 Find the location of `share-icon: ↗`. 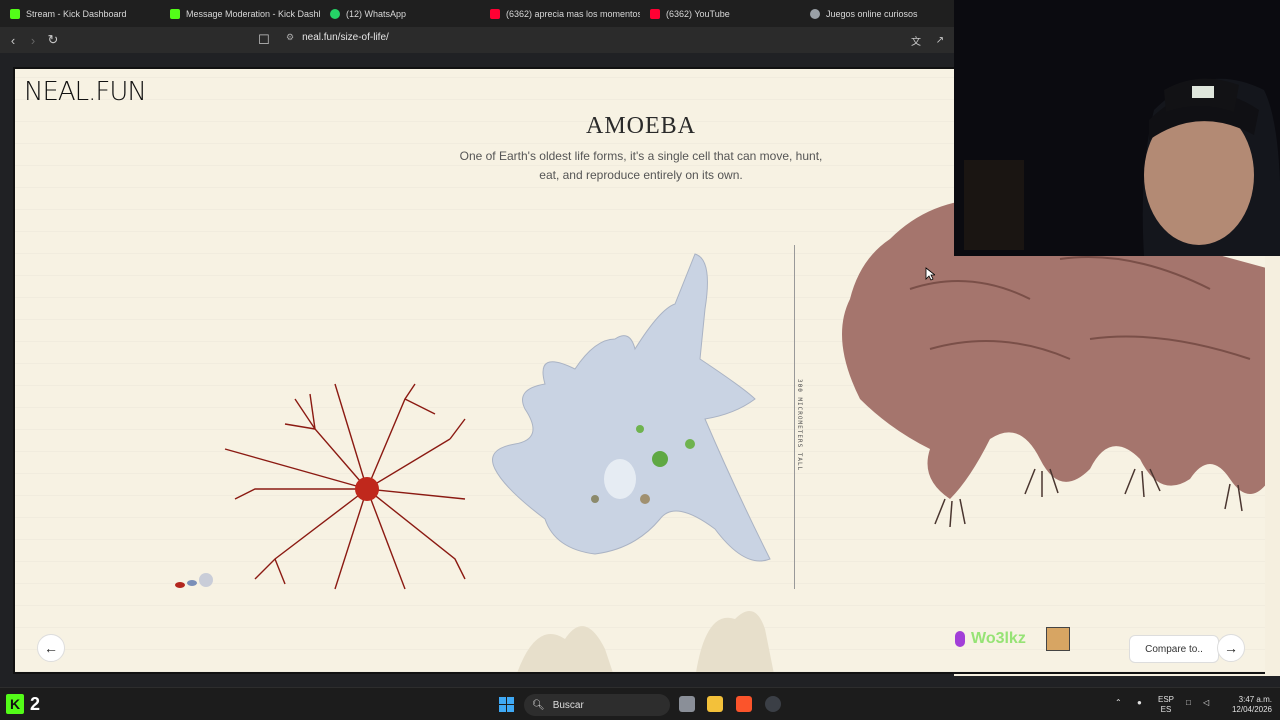

share-icon: ↗ is located at coordinates (940, 40).